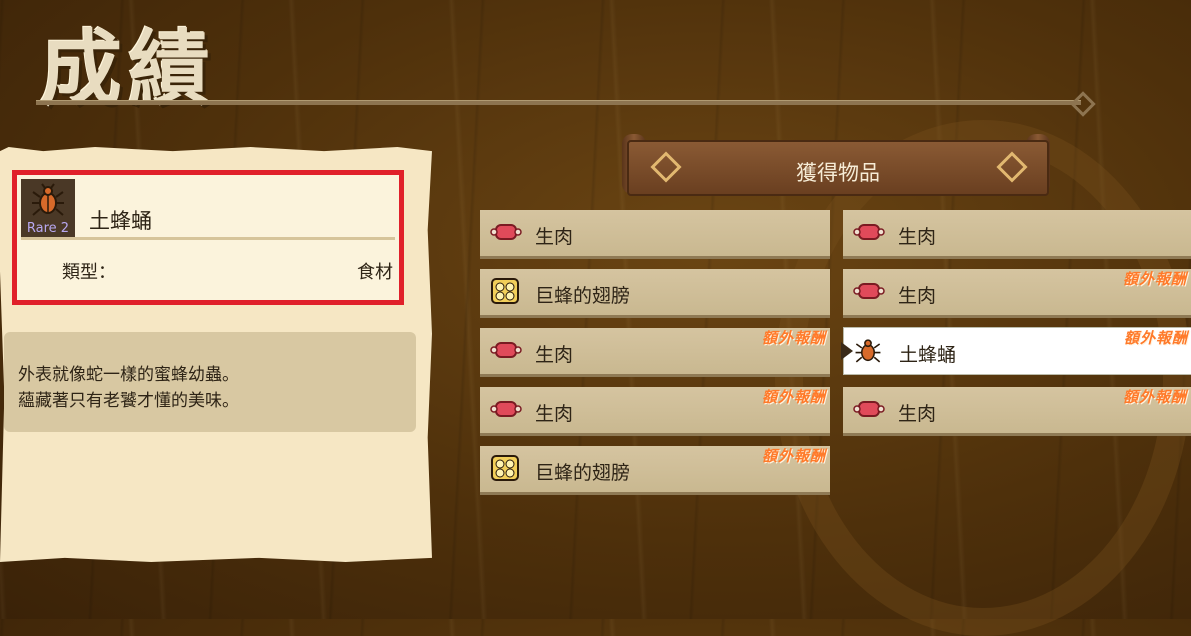 This screenshot has height=636, width=1191. What do you see at coordinates (838, 173) in the screenshot?
I see `rewards-title: 獲得物品` at bounding box center [838, 173].